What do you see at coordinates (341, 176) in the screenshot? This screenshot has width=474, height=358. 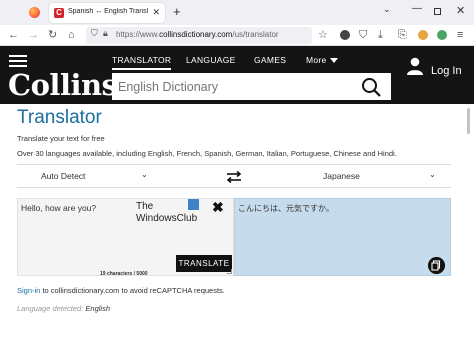 I see `target-language-select: Japanese` at bounding box center [341, 176].